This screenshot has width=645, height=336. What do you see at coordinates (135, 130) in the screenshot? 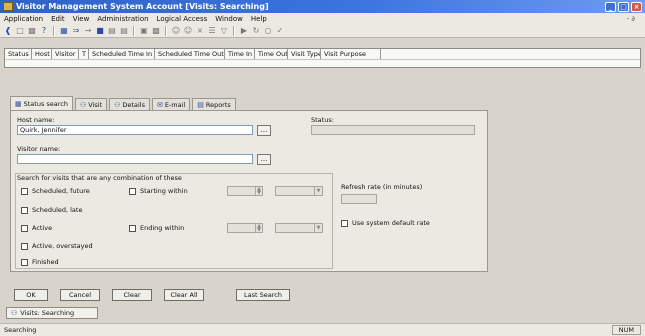
I see `host-name-input: Quirk, Jennifer` at bounding box center [135, 130].